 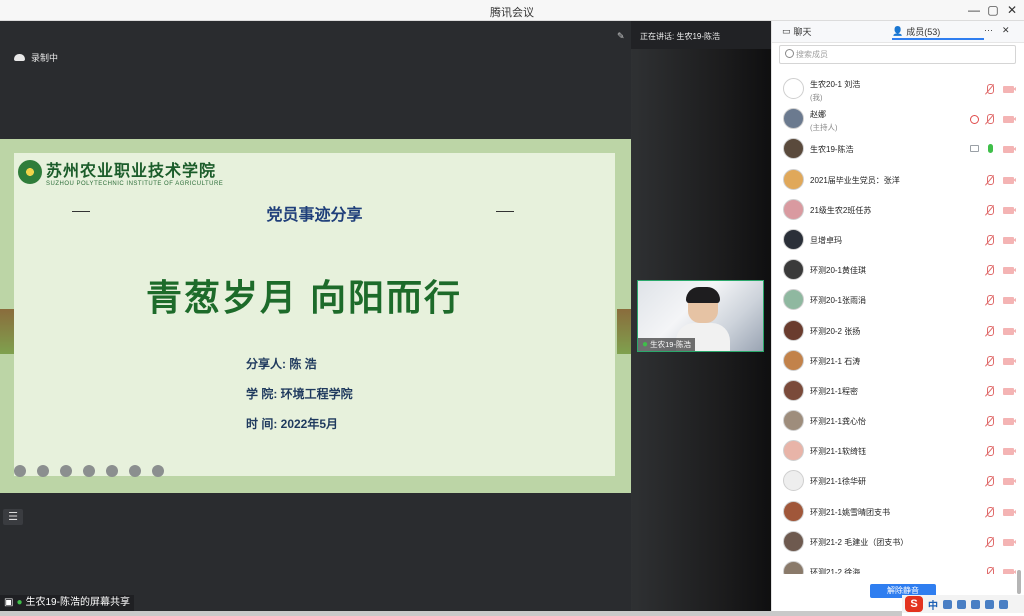 What do you see at coordinates (898, 565) in the screenshot?
I see `member-row: 环测21-2 徐海` at bounding box center [898, 565].